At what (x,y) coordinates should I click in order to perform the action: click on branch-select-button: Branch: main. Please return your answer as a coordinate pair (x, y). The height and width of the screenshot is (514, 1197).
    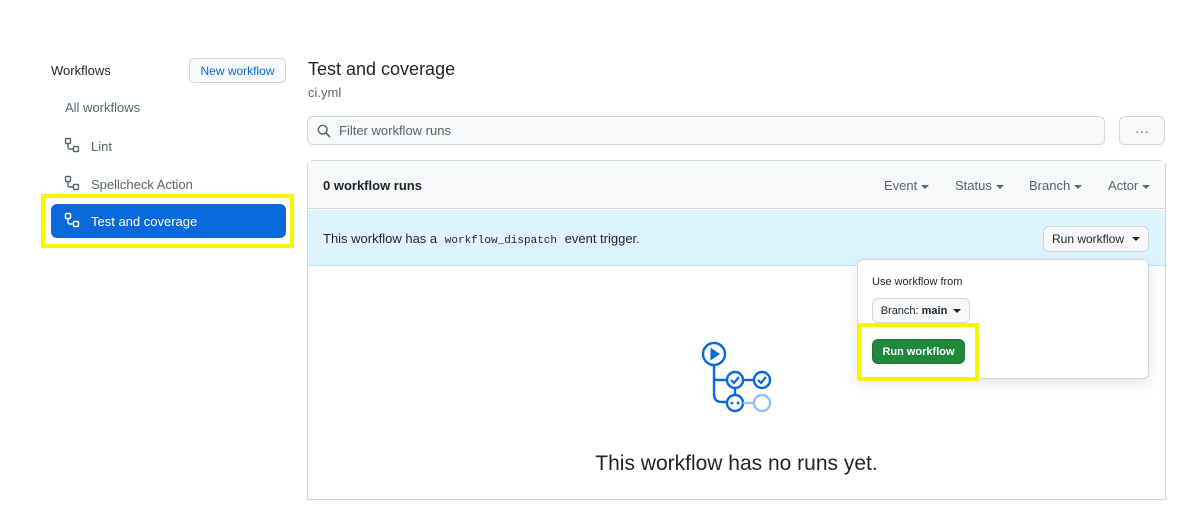
    Looking at the image, I should click on (921, 310).